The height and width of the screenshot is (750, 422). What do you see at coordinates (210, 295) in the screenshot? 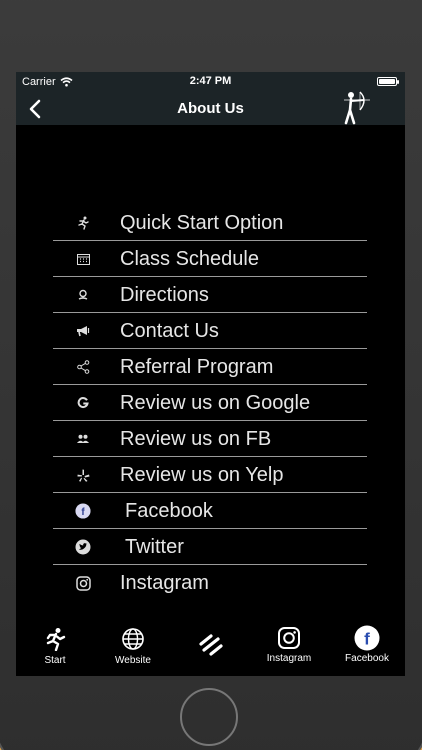
I see `menu-item-directions: Directions` at bounding box center [210, 295].